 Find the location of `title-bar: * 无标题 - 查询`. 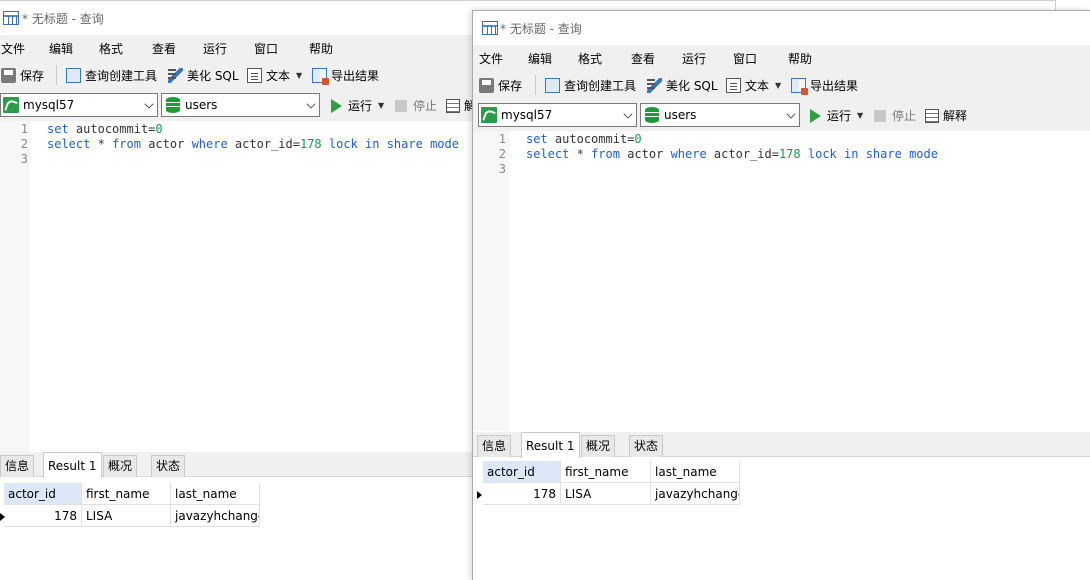

title-bar: * 无标题 - 查询 is located at coordinates (781, 28).